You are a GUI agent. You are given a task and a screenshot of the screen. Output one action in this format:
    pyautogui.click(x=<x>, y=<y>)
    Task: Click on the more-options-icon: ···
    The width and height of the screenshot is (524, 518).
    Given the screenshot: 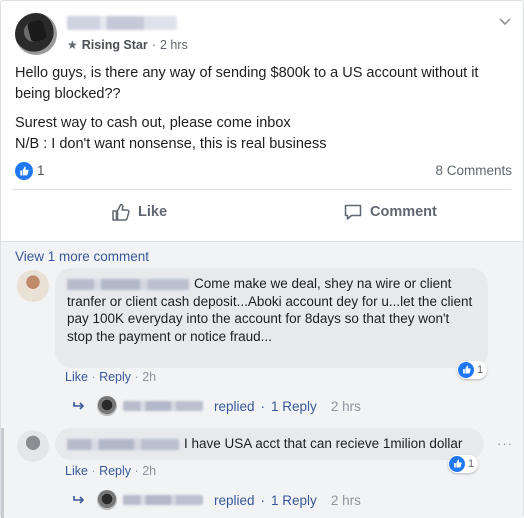 What is the action you would take?
    pyautogui.click(x=505, y=443)
    